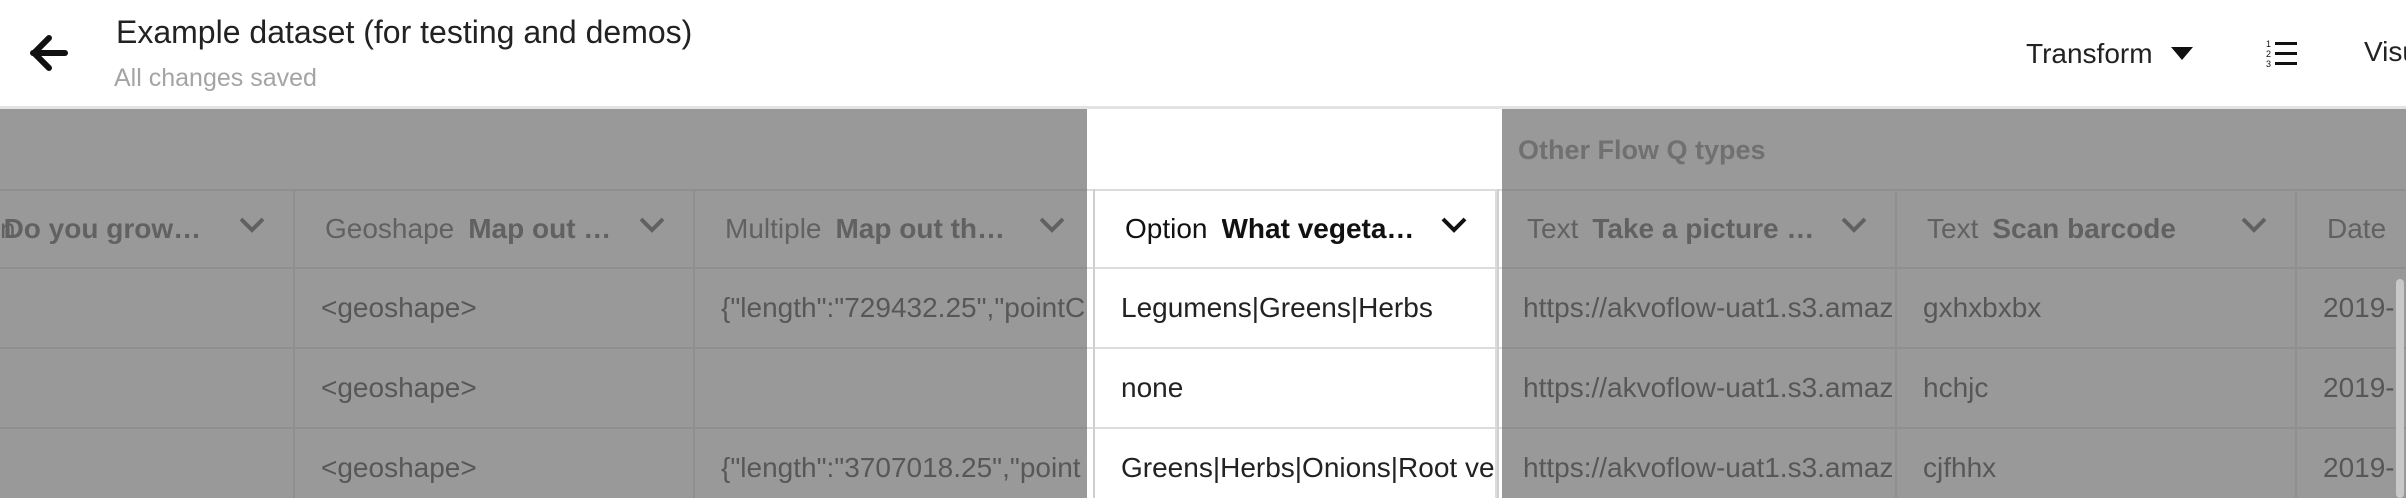 This screenshot has height=498, width=2406. Describe the element at coordinates (2268, 44) in the screenshot. I see `svg-text: 1` at that location.